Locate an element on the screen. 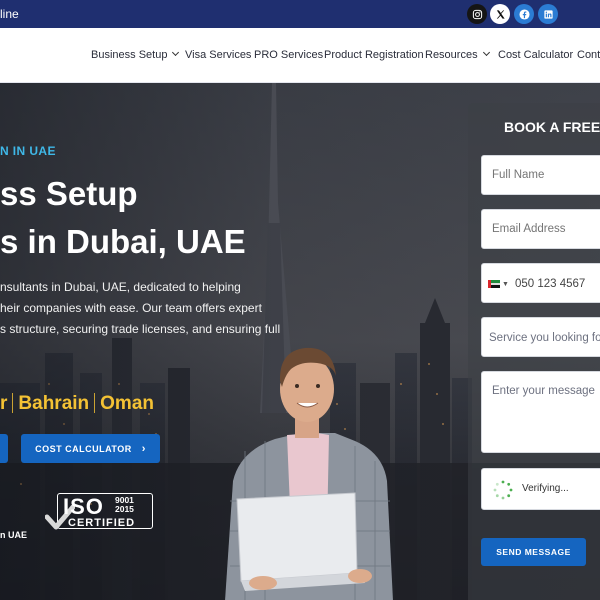  primary-cta-button is located at coordinates (4, 448).